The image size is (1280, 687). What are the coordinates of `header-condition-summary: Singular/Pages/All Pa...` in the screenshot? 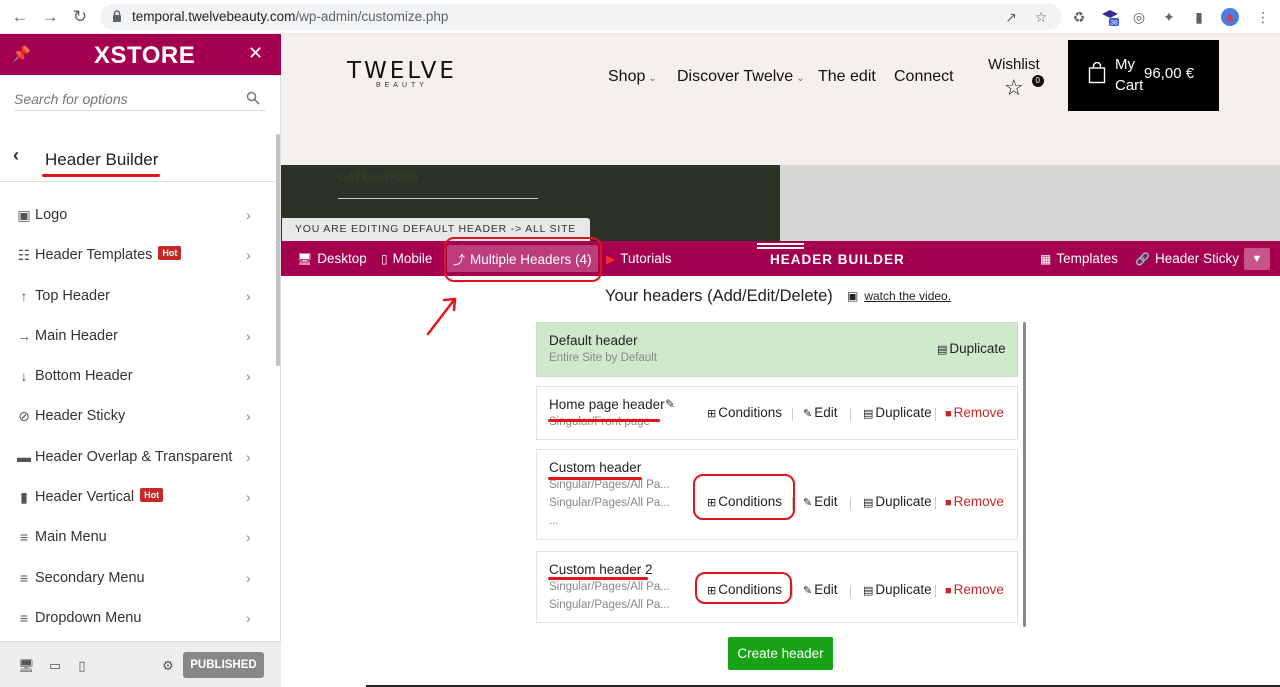 It's located at (609, 503).